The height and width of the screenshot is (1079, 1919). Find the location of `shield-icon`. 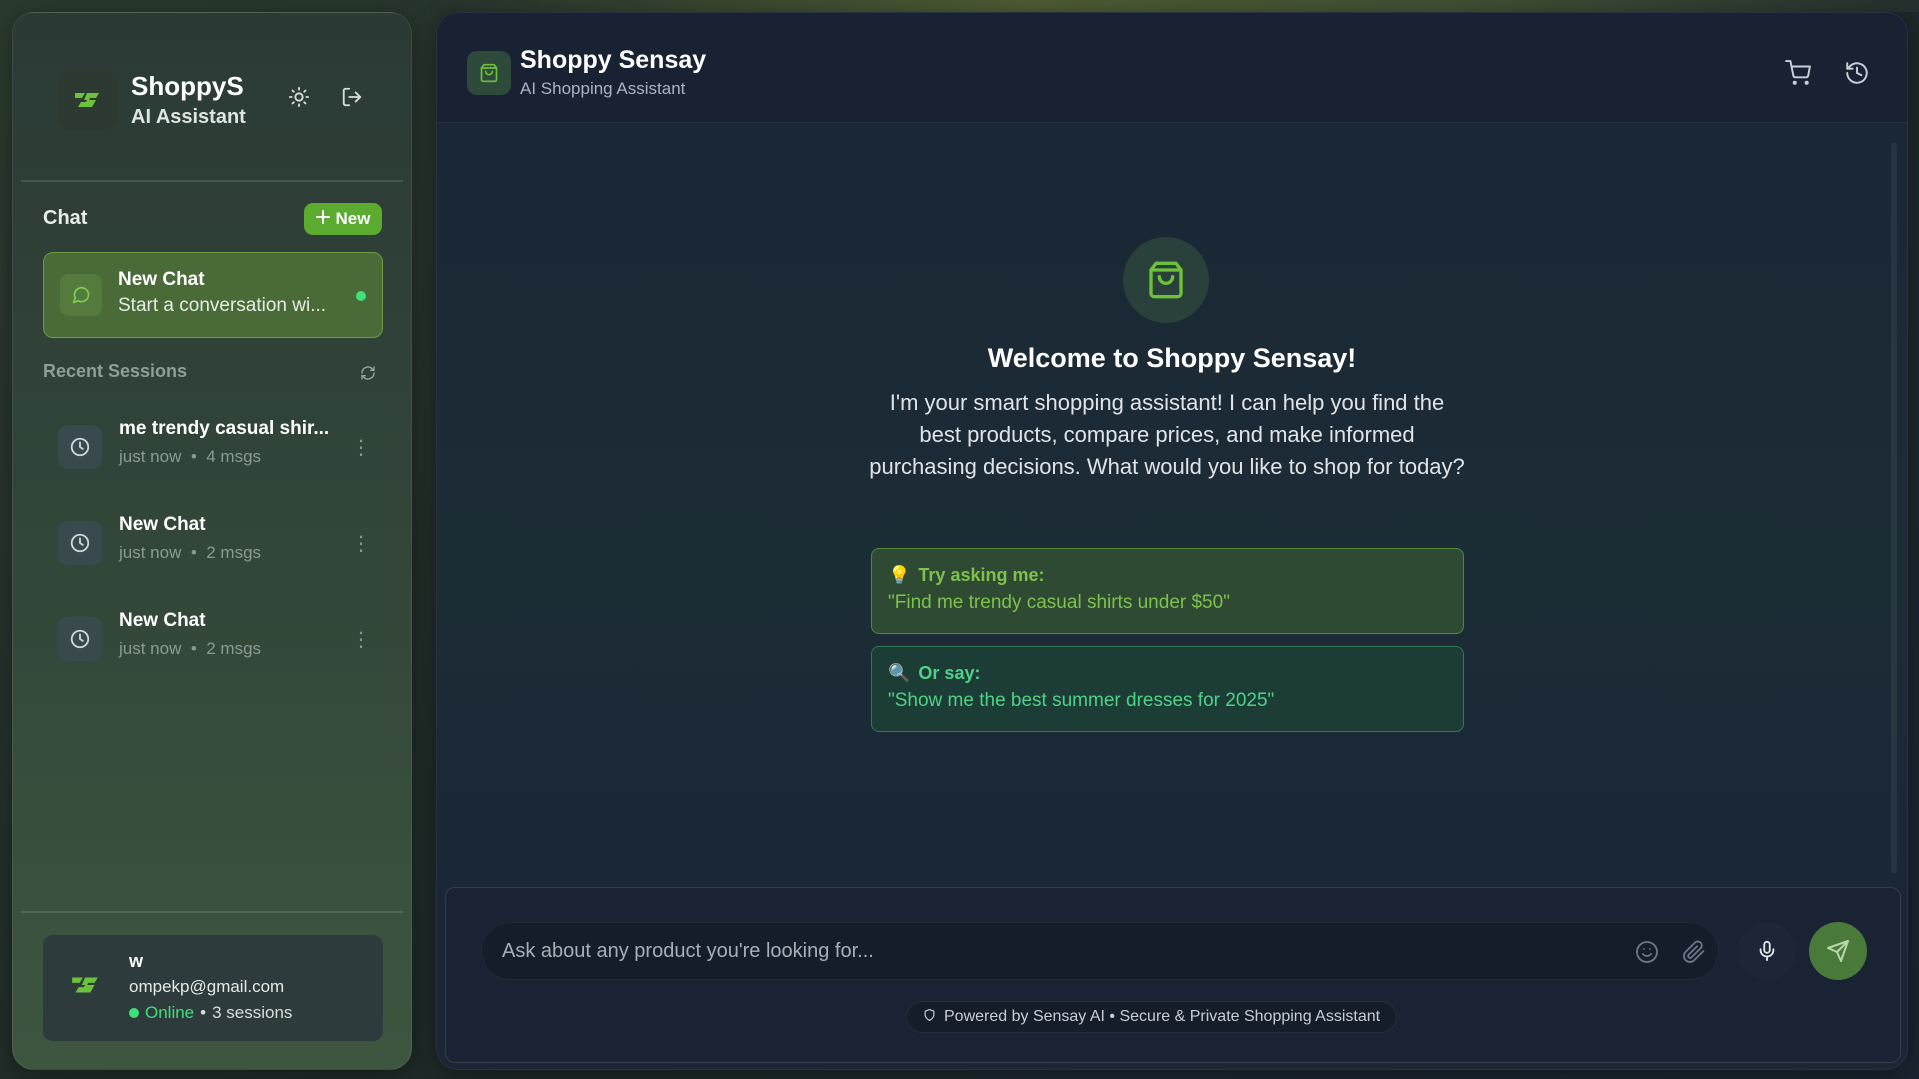

shield-icon is located at coordinates (929, 1017).